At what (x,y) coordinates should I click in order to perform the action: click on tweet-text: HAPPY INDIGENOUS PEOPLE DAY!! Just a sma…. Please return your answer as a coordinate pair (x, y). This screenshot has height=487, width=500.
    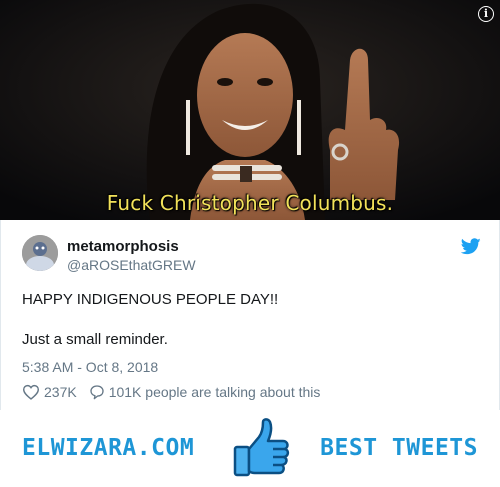
    Looking at the image, I should click on (250, 320).